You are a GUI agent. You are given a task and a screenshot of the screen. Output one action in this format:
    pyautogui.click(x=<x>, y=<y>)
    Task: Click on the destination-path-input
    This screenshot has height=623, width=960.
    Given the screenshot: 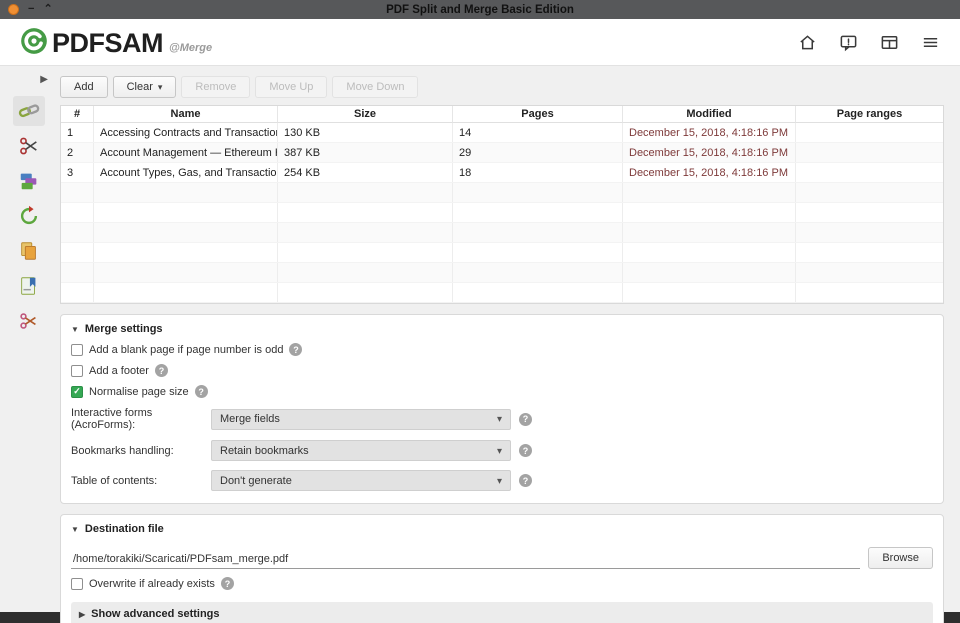 What is the action you would take?
    pyautogui.click(x=466, y=559)
    